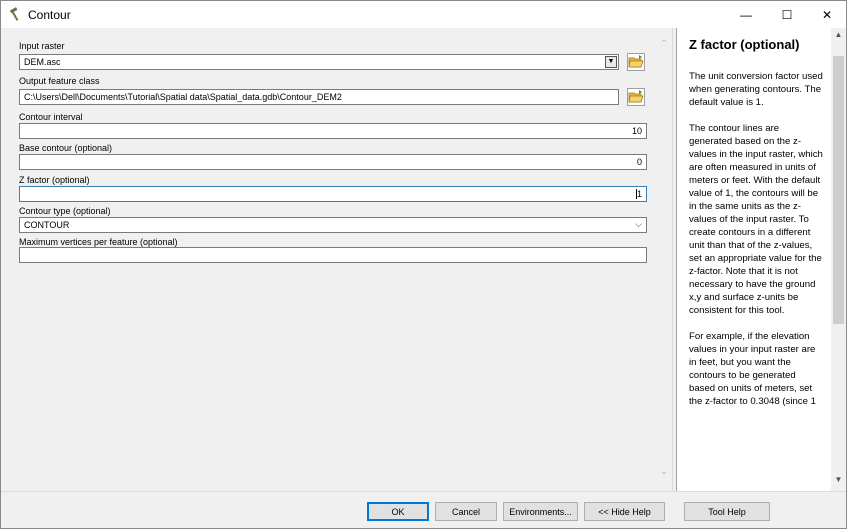 This screenshot has height=529, width=847. Describe the element at coordinates (664, 44) in the screenshot. I see `scroll-up-icon: ⌃` at that location.